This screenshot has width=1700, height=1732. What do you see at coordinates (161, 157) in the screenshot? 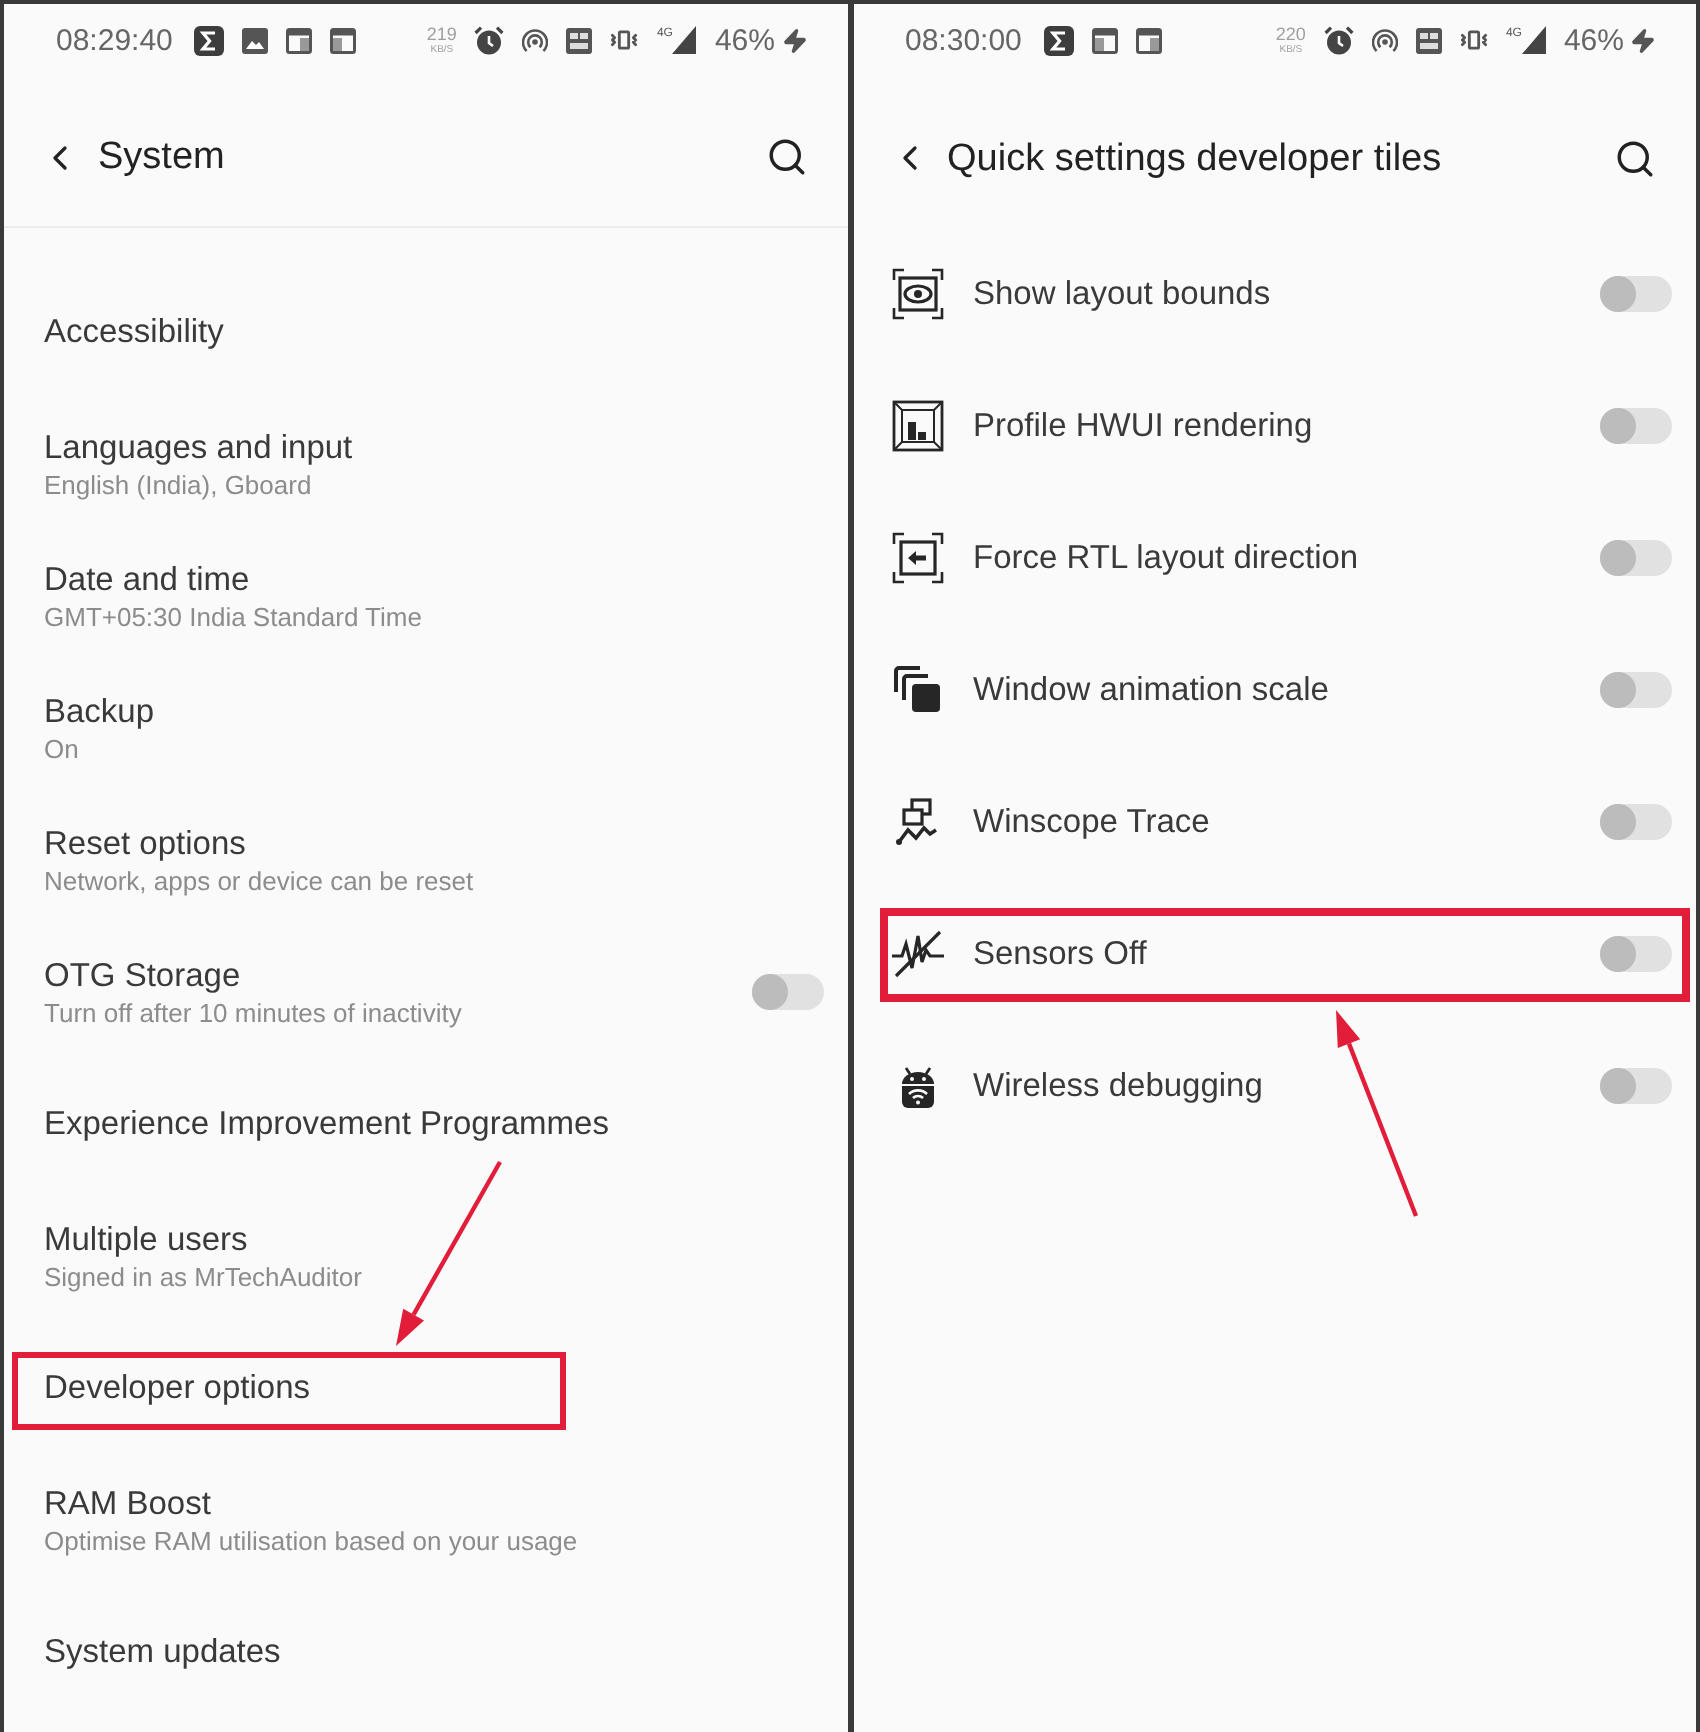
I see `screen-title: System` at bounding box center [161, 157].